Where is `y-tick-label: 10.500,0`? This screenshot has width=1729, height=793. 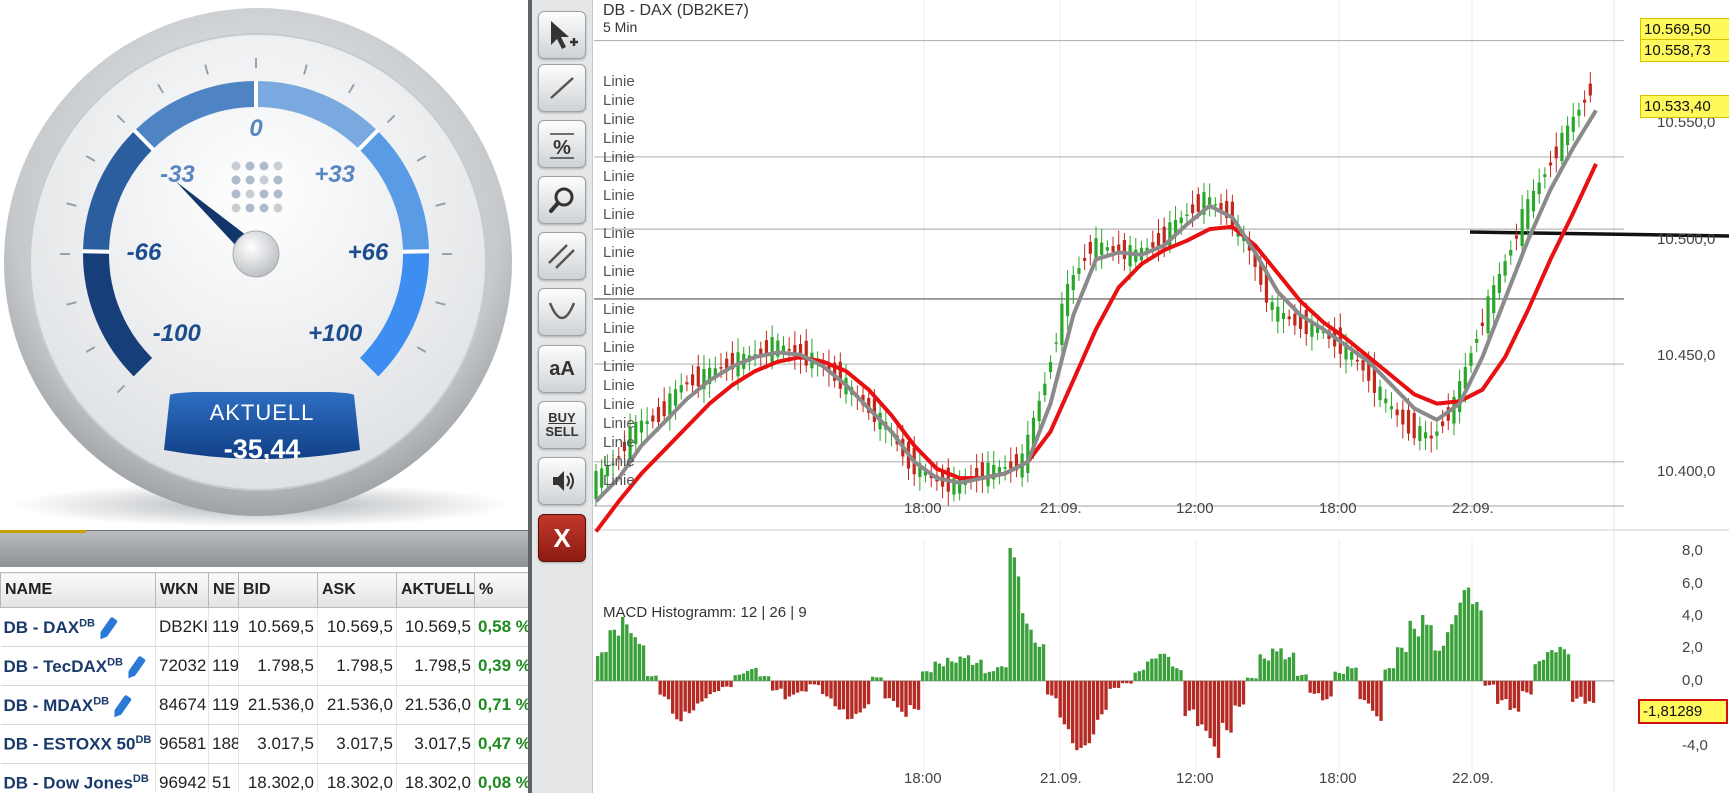 y-tick-label: 10.500,0 is located at coordinates (1686, 239).